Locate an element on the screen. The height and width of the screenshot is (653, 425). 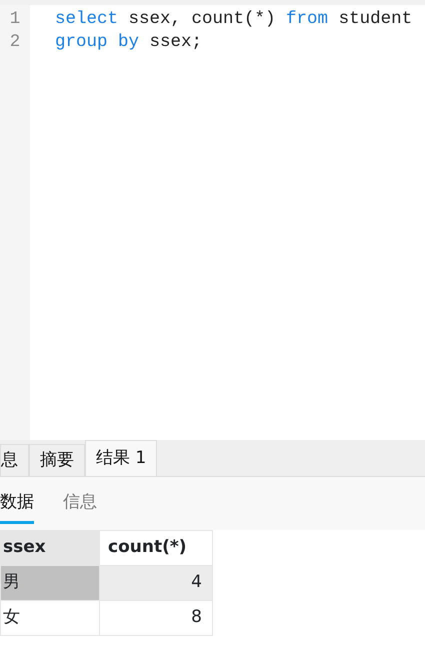
result-tab: 结果 1 is located at coordinates (121, 458).